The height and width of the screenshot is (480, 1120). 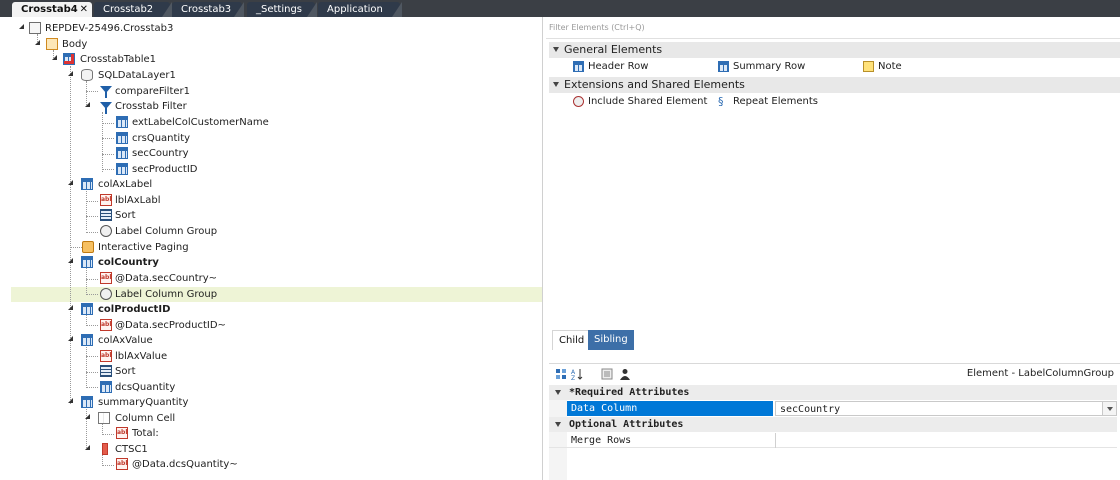 What do you see at coordinates (200, 122) in the screenshot?
I see `tree-node-extlabel: extLabelColCustomerName` at bounding box center [200, 122].